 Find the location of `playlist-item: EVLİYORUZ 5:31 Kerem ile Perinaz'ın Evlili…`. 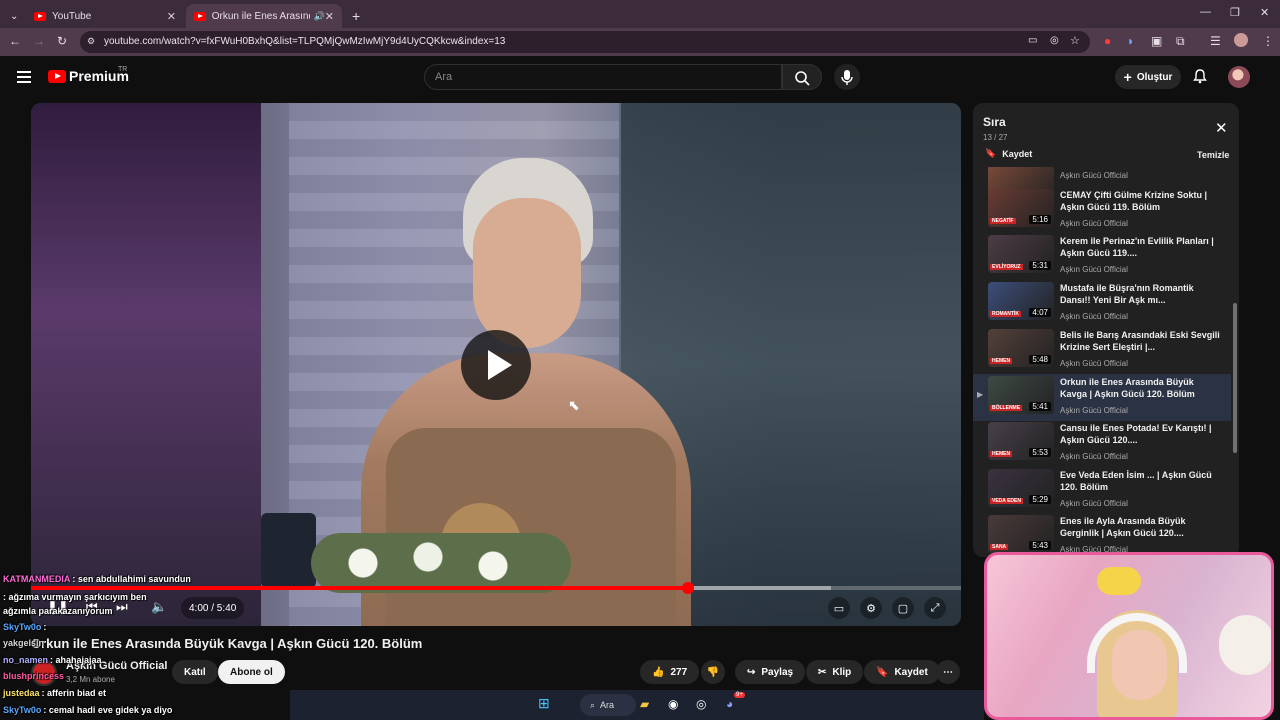

playlist-item: EVLİYORUZ 5:31 Kerem ile Perinaz'ın Evlili… is located at coordinates (1102, 256).